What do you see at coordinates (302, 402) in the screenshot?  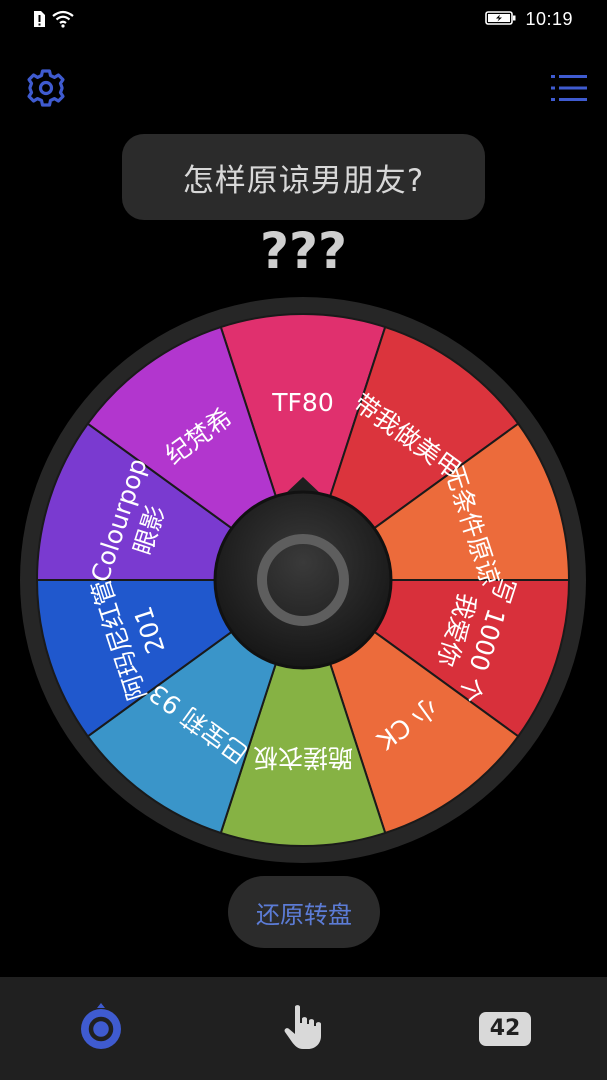 I see `wheel-segment-label: TF80` at bounding box center [302, 402].